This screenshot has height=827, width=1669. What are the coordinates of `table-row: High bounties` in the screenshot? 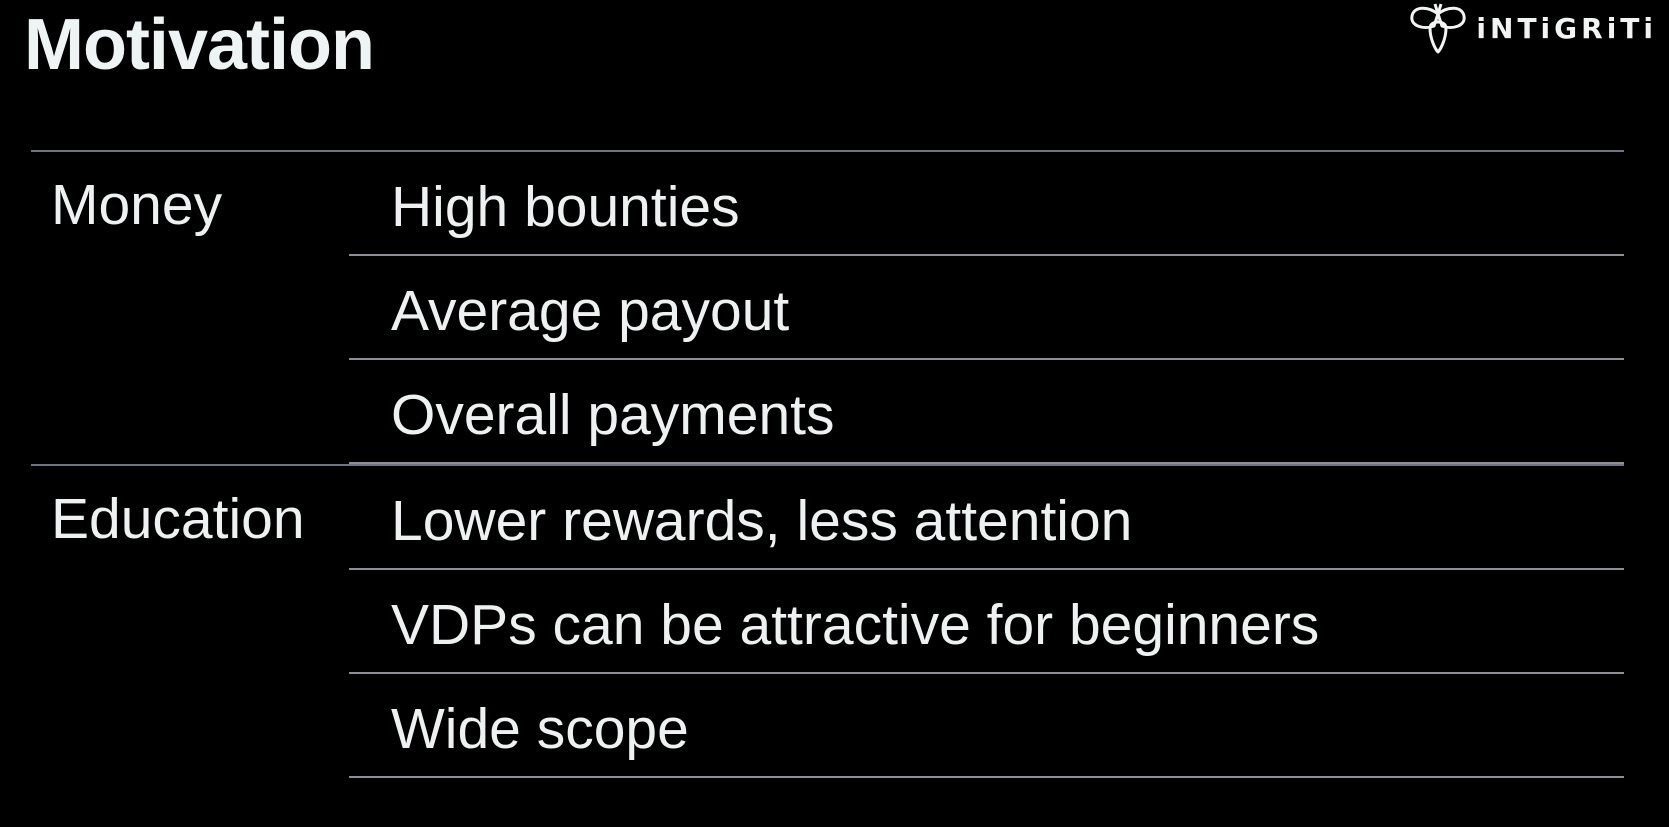 It's located at (986, 204).